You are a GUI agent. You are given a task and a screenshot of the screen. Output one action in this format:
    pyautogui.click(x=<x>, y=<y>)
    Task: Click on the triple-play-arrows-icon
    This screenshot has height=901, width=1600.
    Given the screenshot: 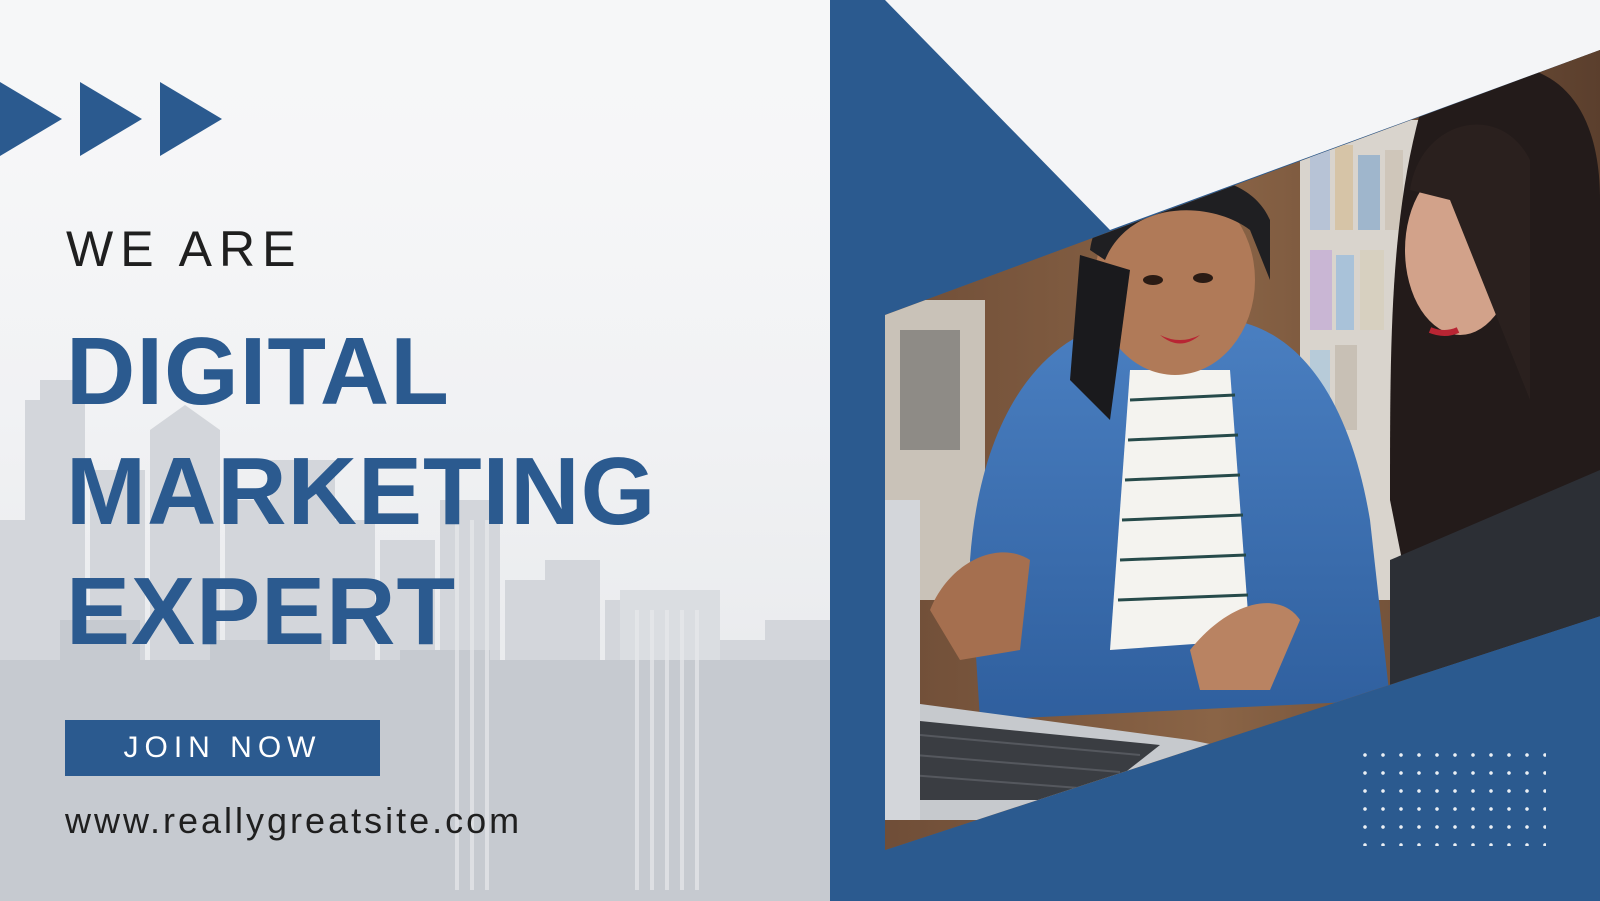 What is the action you would take?
    pyautogui.click(x=111, y=119)
    